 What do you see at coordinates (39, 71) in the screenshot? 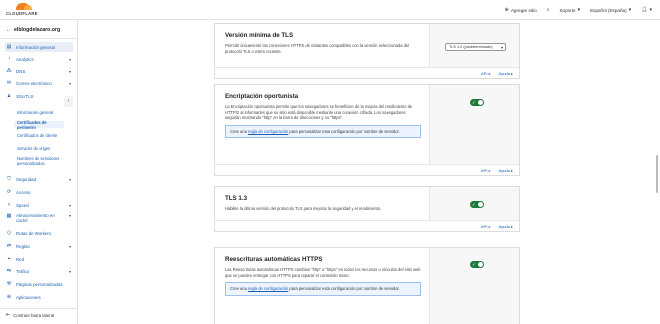
I see `sidebar-item-dns: ⁂ DNS ▾` at bounding box center [39, 71].